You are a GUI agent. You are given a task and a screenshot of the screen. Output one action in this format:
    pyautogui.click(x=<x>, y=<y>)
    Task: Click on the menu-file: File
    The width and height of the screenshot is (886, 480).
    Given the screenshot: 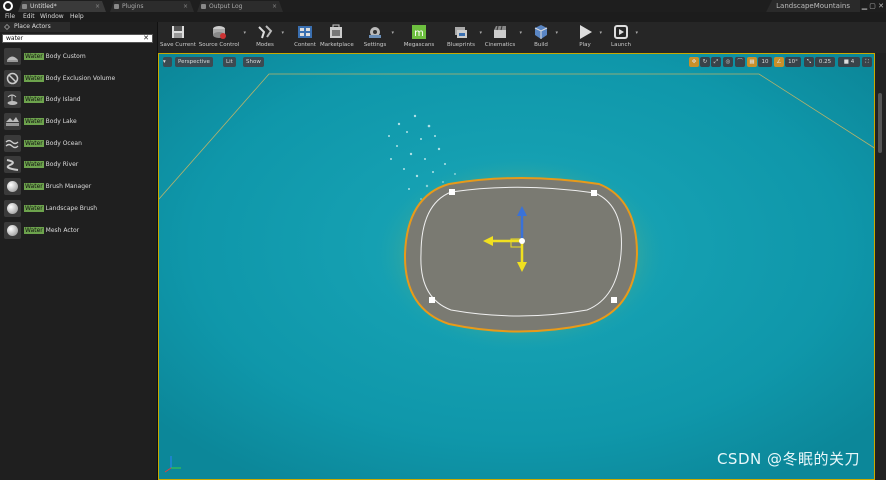 What is the action you would take?
    pyautogui.click(x=10, y=17)
    